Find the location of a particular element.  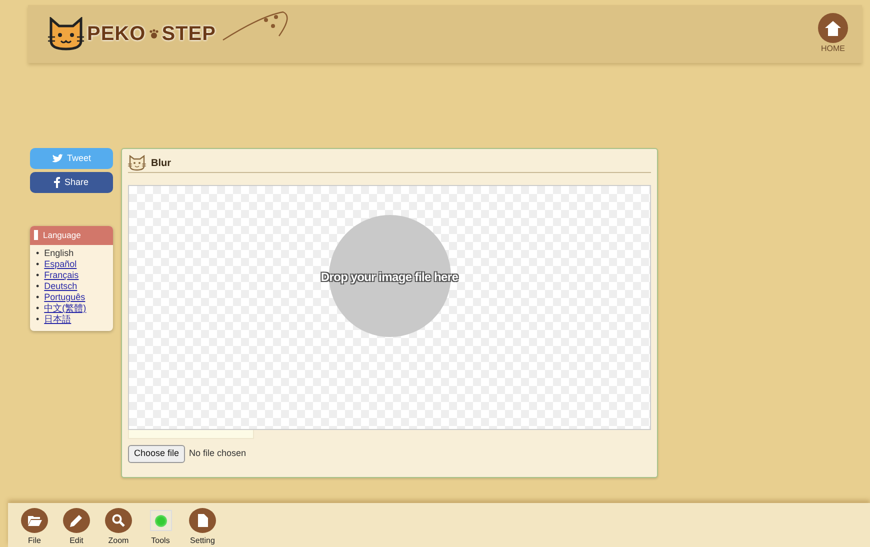

file-status: No file chosen is located at coordinates (217, 453).